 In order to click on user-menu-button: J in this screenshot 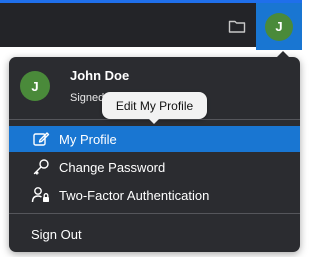, I will do `click(279, 26)`.